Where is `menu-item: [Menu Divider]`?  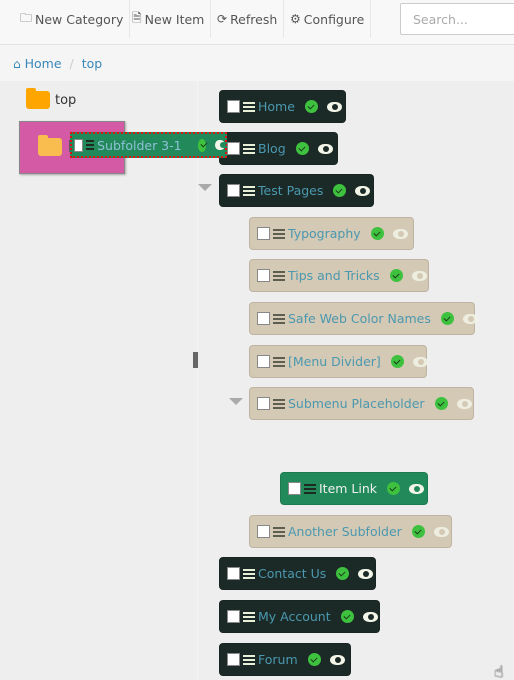 menu-item: [Menu Divider] is located at coordinates (338, 361).